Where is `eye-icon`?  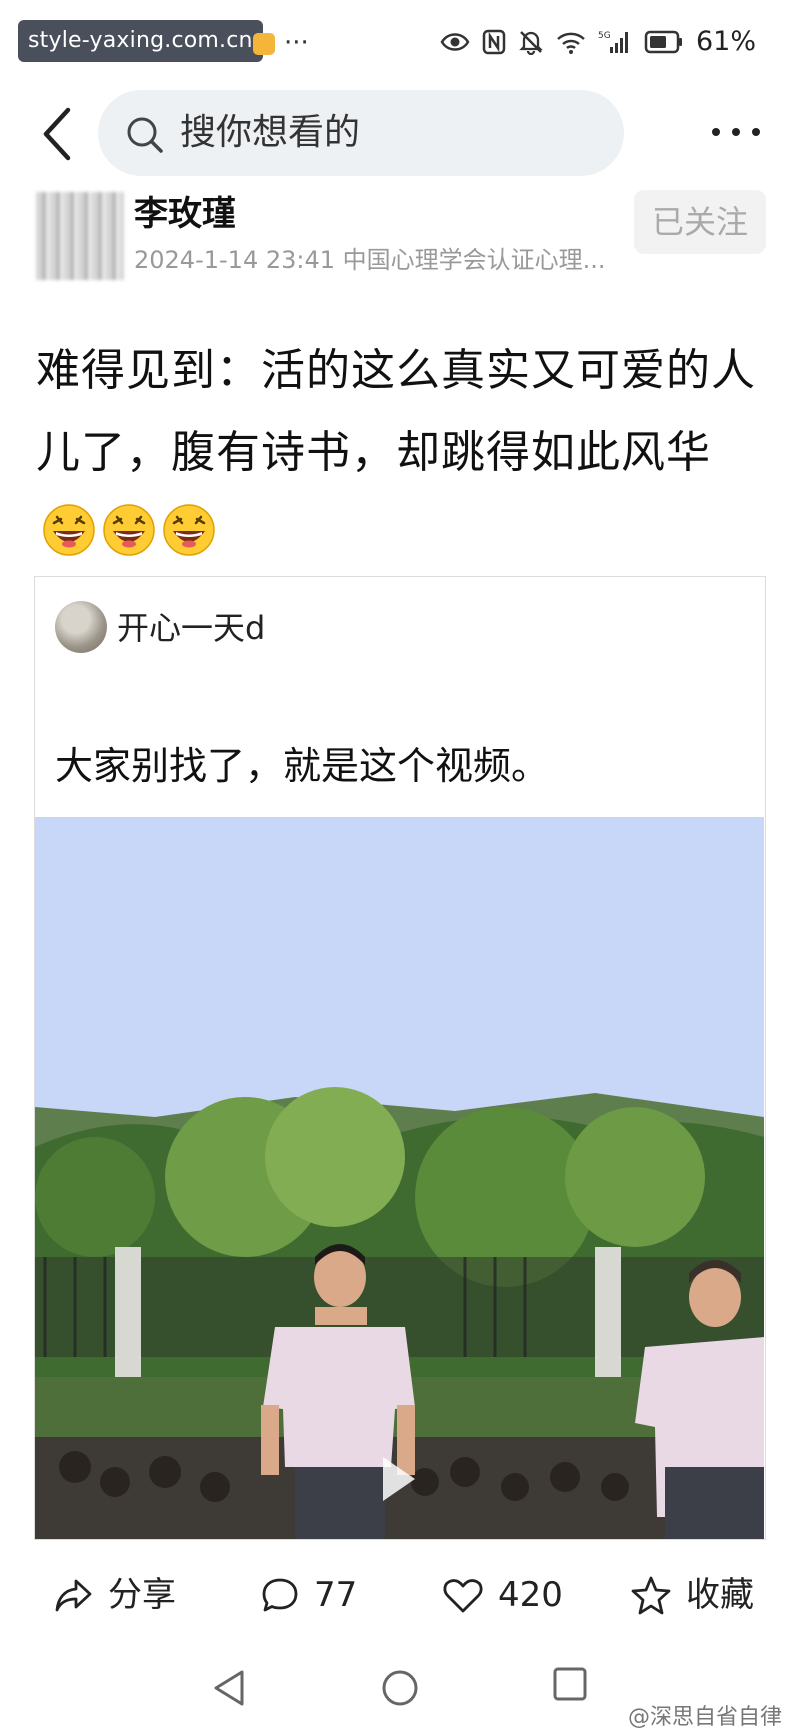 eye-icon is located at coordinates (455, 41).